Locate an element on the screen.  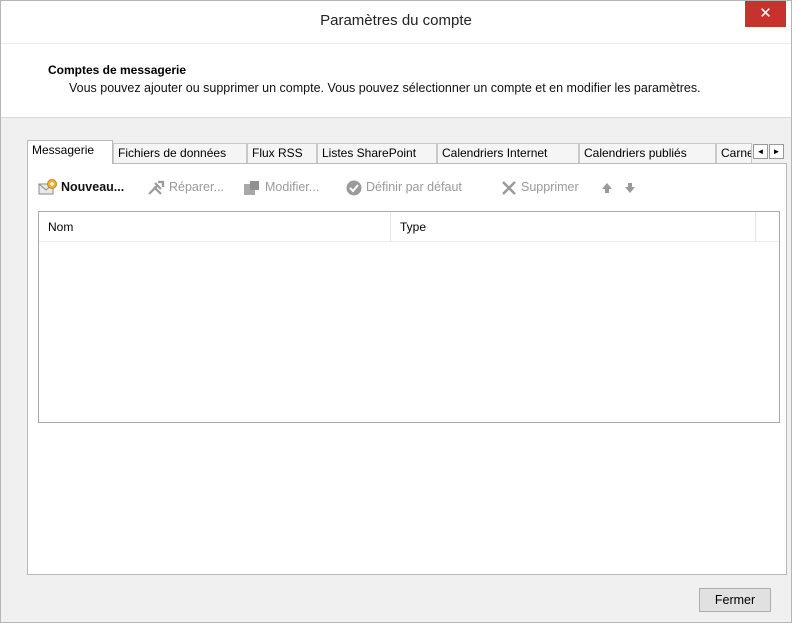
tab-calendriers-publies: Calendriers publiés is located at coordinates (647, 153).